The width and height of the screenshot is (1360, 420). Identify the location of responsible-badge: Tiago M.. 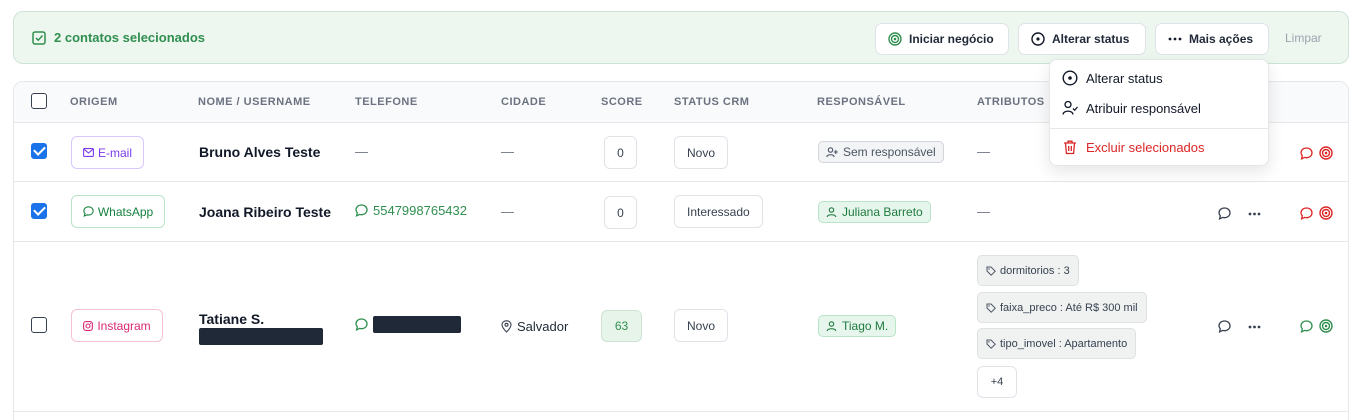
(857, 326).